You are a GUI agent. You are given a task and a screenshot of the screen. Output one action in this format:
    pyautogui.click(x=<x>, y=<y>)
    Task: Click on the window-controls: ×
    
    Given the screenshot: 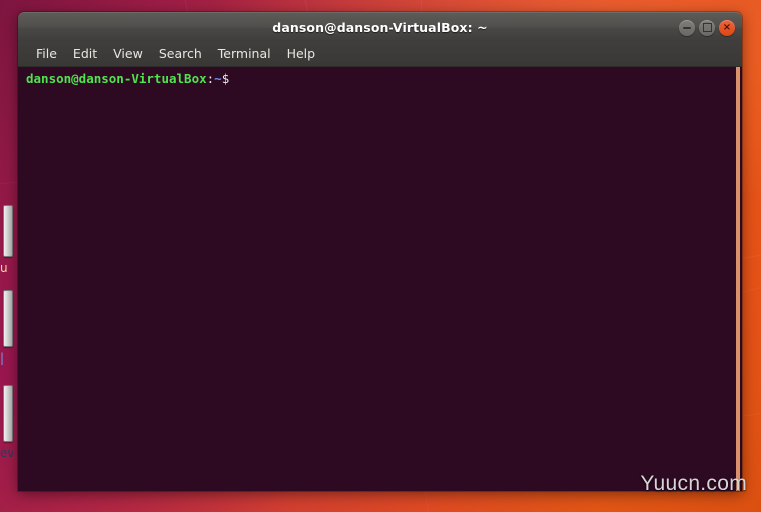 What is the action you would take?
    pyautogui.click(x=707, y=27)
    